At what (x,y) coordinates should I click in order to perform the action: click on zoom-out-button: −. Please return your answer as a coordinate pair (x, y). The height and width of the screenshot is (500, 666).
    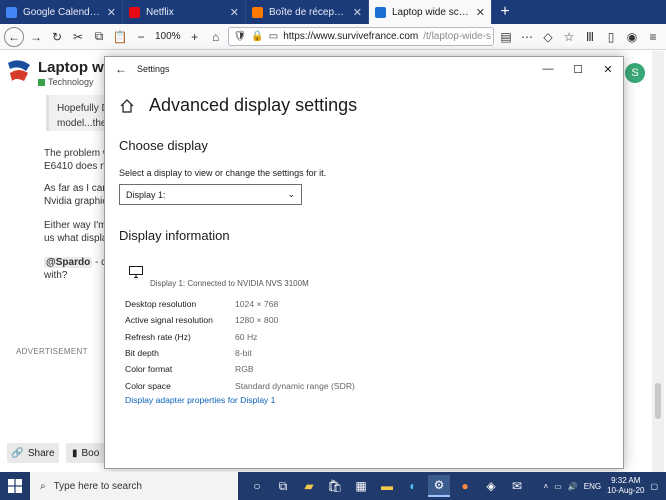
    Looking at the image, I should click on (141, 37).